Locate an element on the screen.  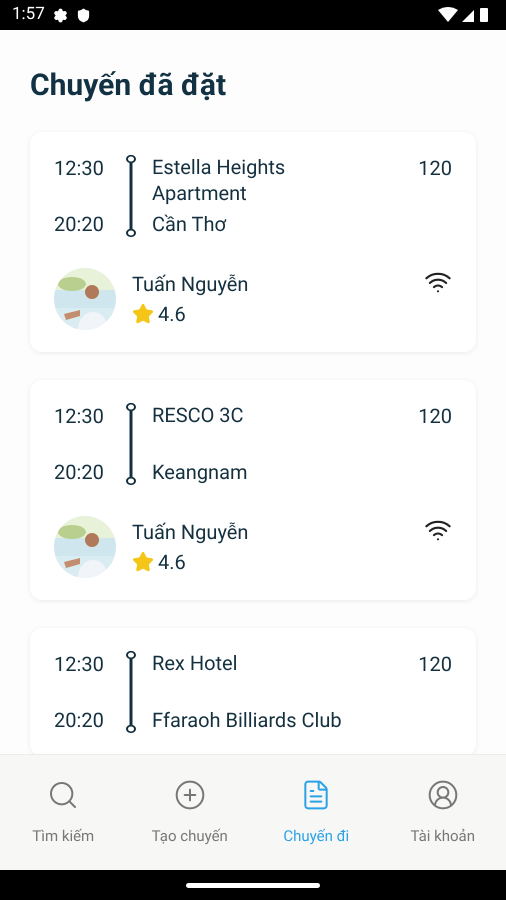
trip-card: 12:30 20:20 Rex Hotel Ffaraoh Billiards Club 120 is located at coordinates (253, 691).